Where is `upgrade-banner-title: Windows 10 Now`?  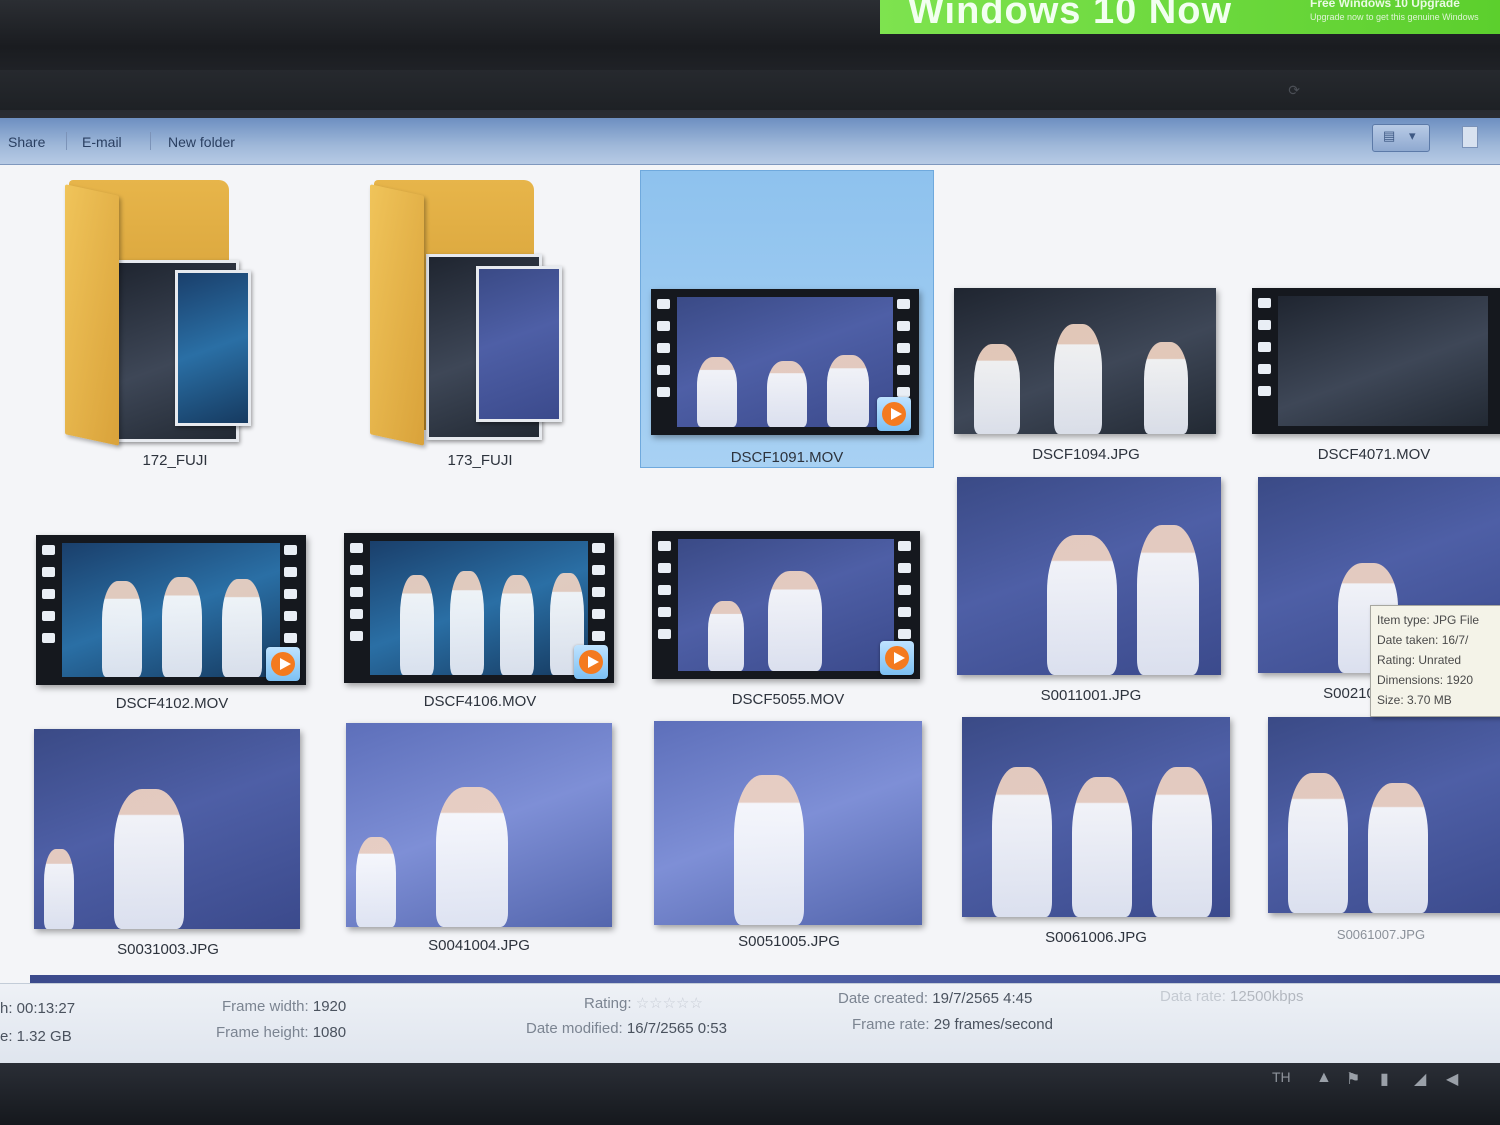
upgrade-banner-title: Windows 10 Now is located at coordinates (1070, 16).